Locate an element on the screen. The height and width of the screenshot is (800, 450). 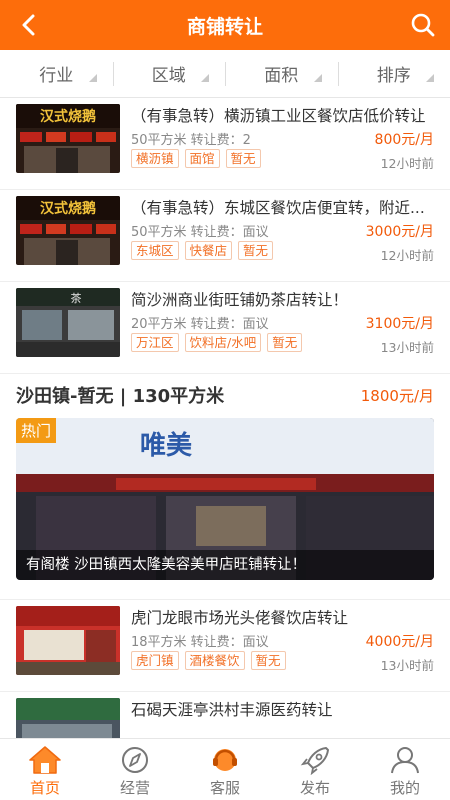
featured-title: 沙田镇-暂无 | 130平方米 is located at coordinates (120, 396).